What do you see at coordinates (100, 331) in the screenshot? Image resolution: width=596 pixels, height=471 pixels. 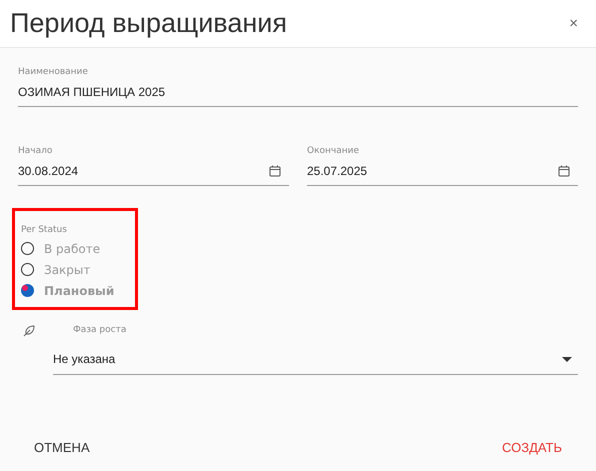 I see `field-label: Фаза роста` at bounding box center [100, 331].